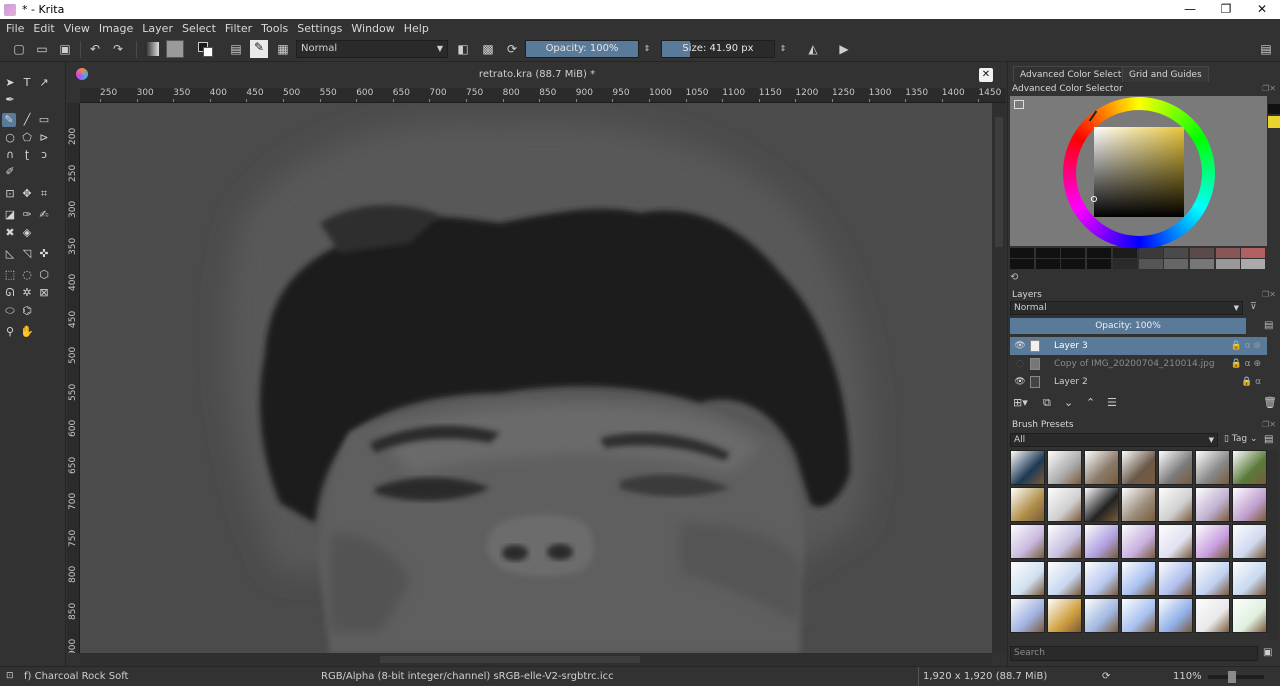  What do you see at coordinates (44, 155) in the screenshot?
I see `dynamic-brush-icon: ɔ` at bounding box center [44, 155].